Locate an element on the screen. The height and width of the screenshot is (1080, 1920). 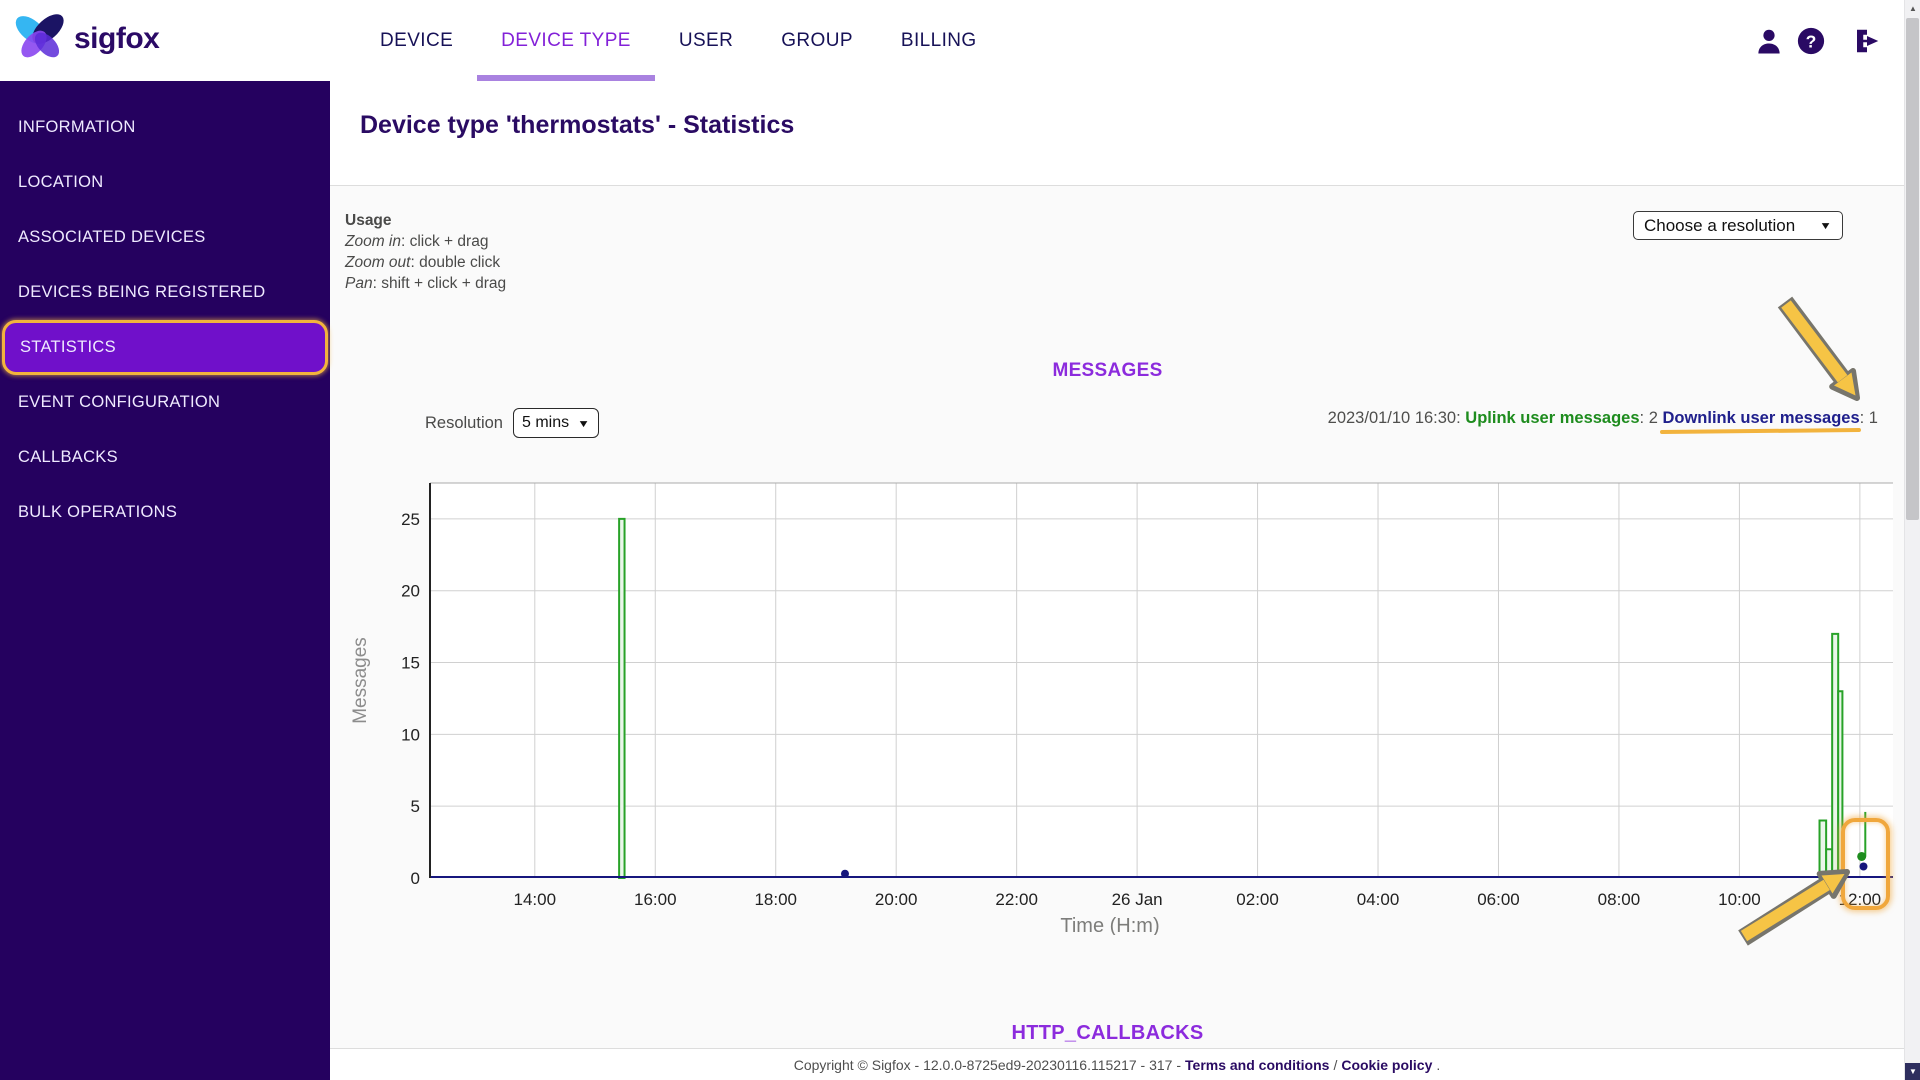
svg-text: 10 is located at coordinates (410, 734).